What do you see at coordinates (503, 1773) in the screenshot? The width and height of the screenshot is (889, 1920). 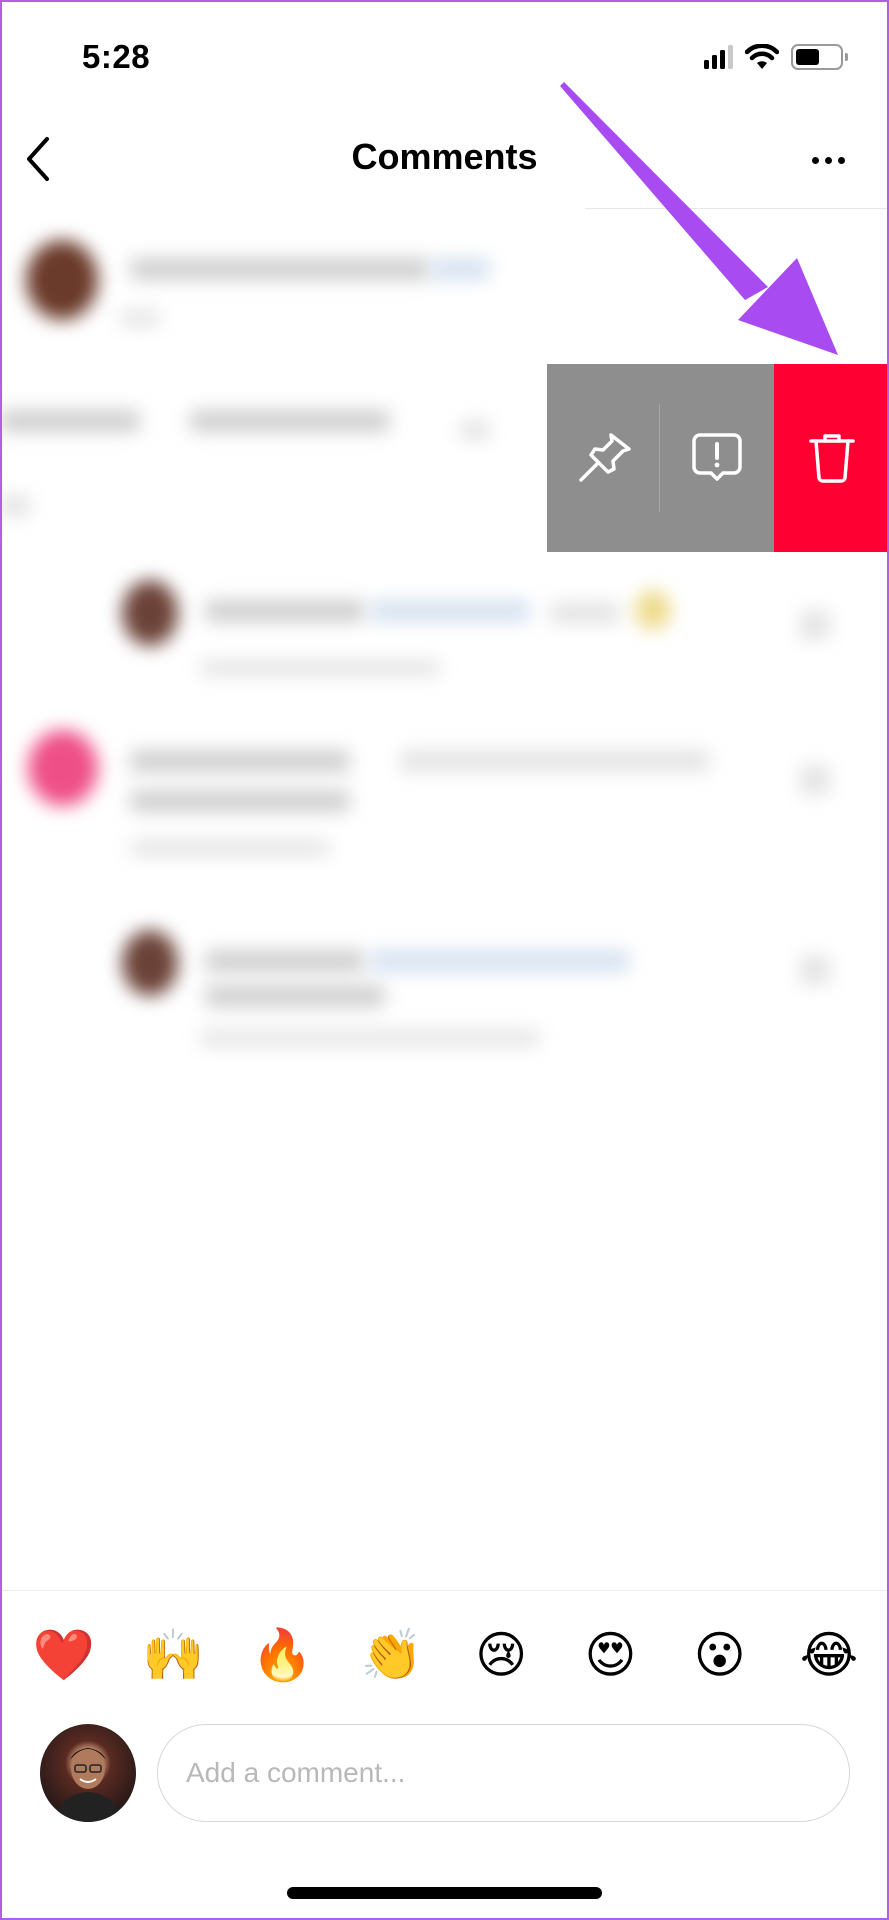 I see `comment-input` at bounding box center [503, 1773].